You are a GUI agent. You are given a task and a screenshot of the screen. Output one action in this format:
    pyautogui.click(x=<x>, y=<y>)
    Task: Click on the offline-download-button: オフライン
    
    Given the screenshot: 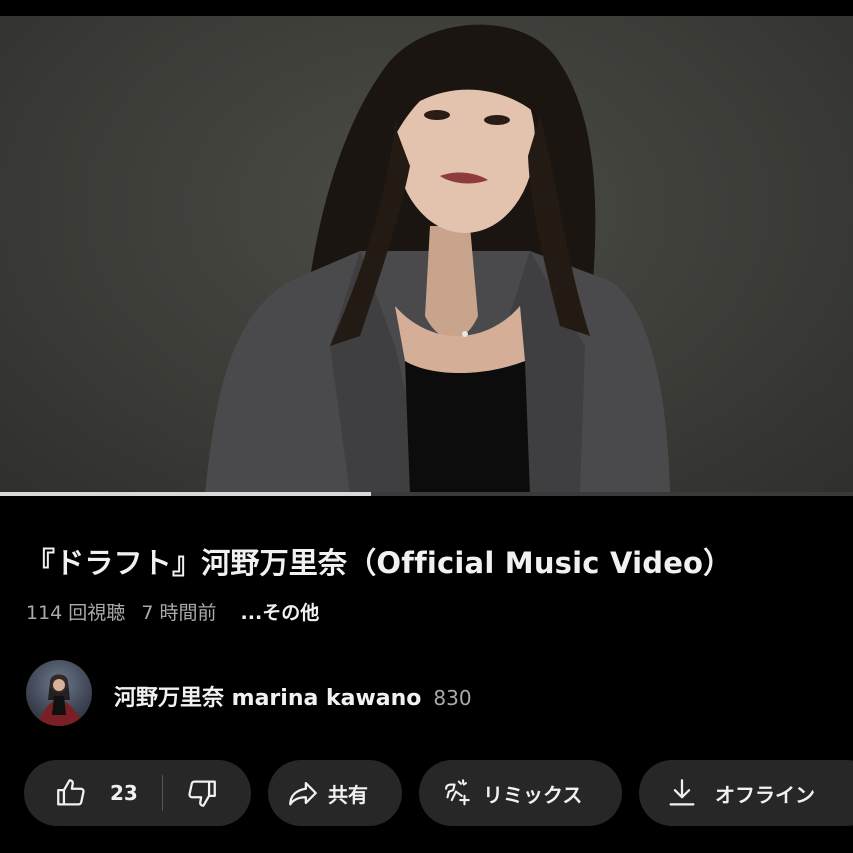 What is the action you would take?
    pyautogui.click(x=746, y=793)
    